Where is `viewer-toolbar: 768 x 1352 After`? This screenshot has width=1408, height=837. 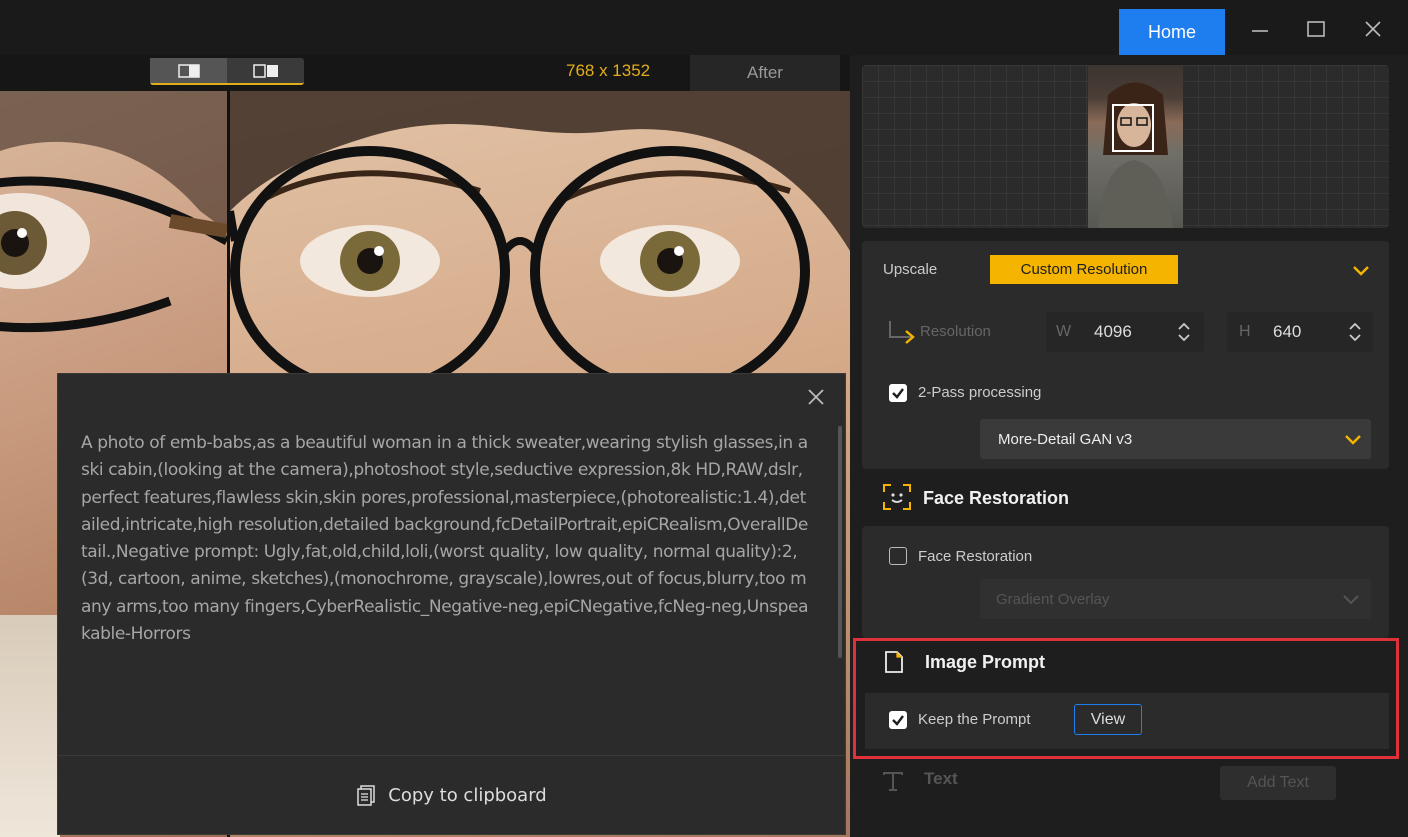 viewer-toolbar: 768 x 1352 After is located at coordinates (425, 73).